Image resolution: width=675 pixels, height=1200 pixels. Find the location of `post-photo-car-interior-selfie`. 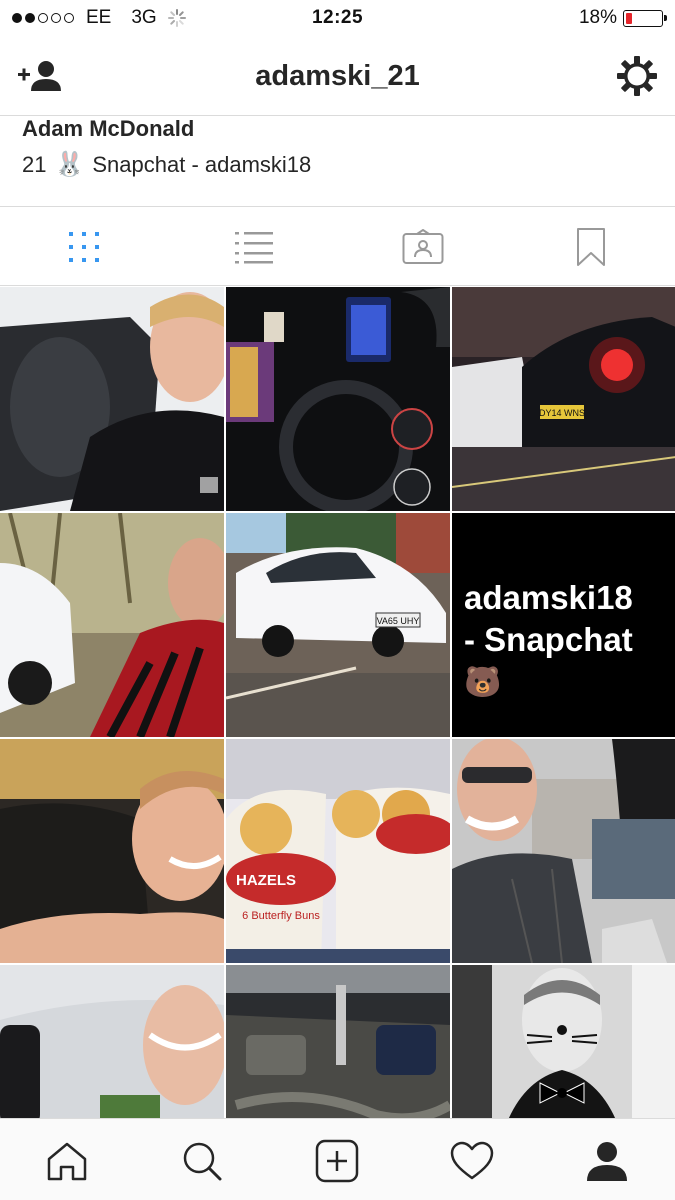

post-photo-car-interior-selfie is located at coordinates (112, 1042).